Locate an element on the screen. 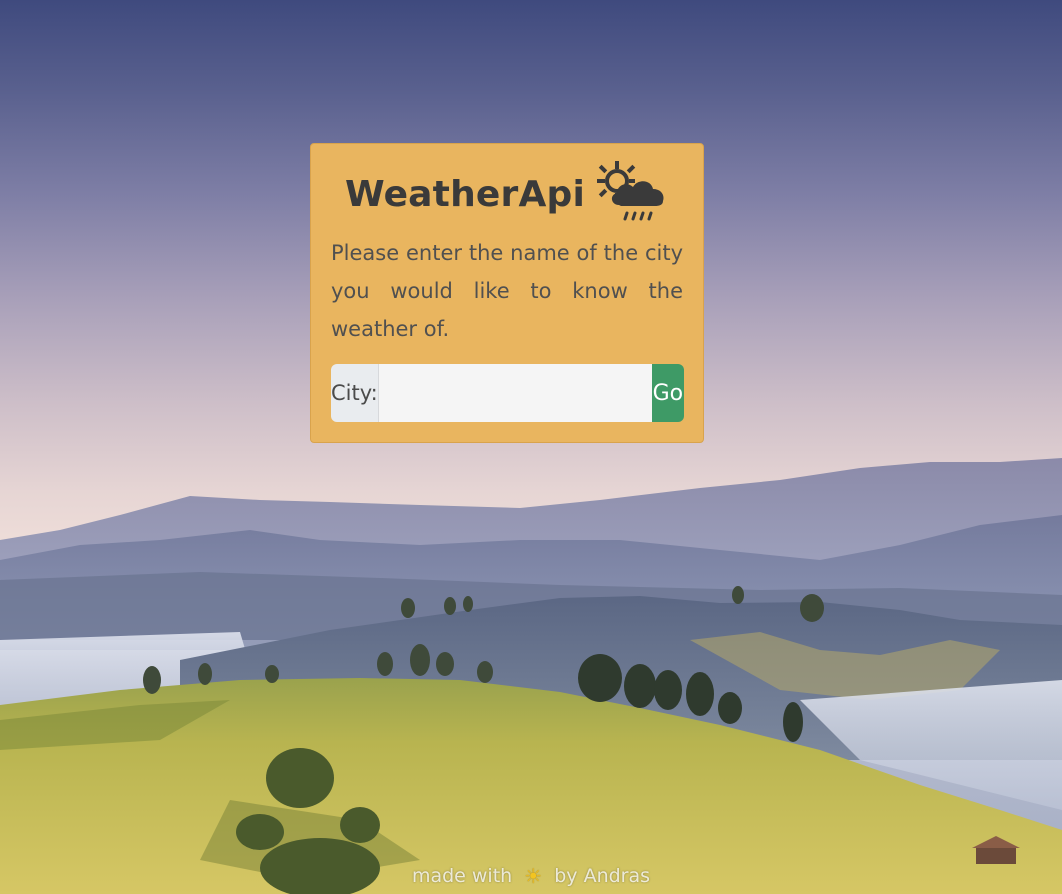  footer-author: by Andras is located at coordinates (602, 876).